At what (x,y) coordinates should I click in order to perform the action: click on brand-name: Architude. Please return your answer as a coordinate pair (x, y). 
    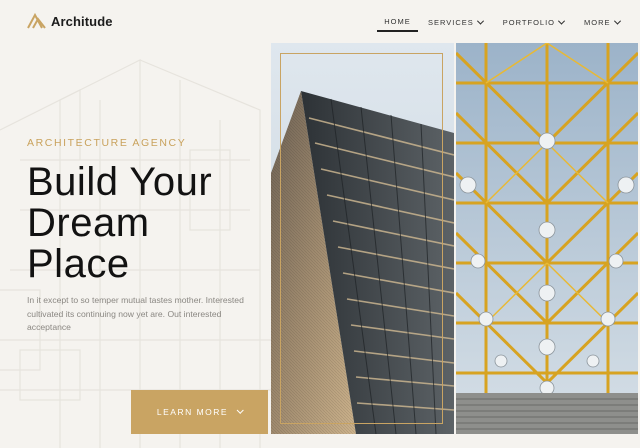
    Looking at the image, I should click on (82, 21).